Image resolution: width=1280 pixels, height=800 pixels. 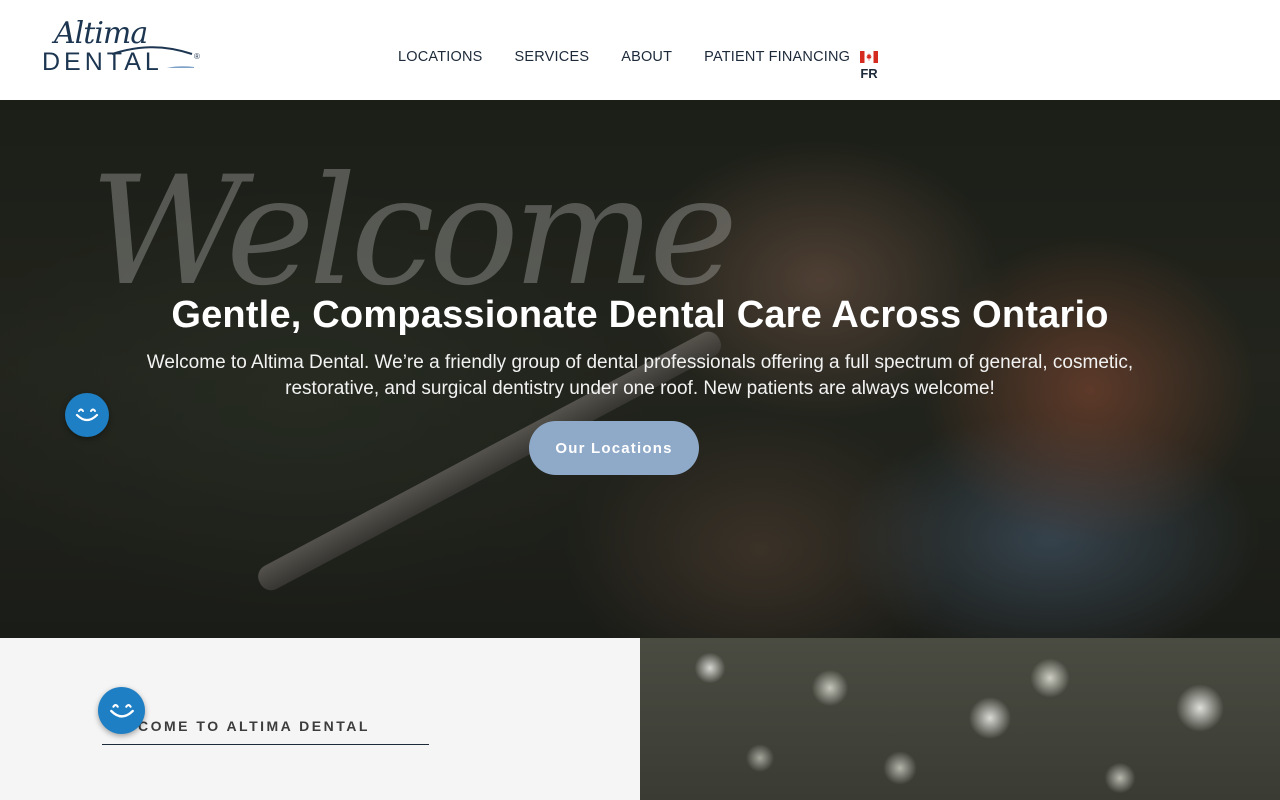 What do you see at coordinates (869, 57) in the screenshot?
I see `canada-flag-icon` at bounding box center [869, 57].